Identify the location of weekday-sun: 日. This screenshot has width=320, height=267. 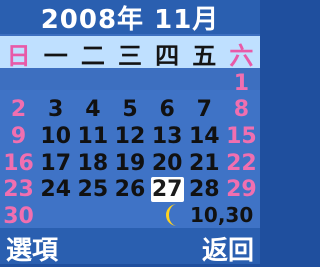
(18, 56).